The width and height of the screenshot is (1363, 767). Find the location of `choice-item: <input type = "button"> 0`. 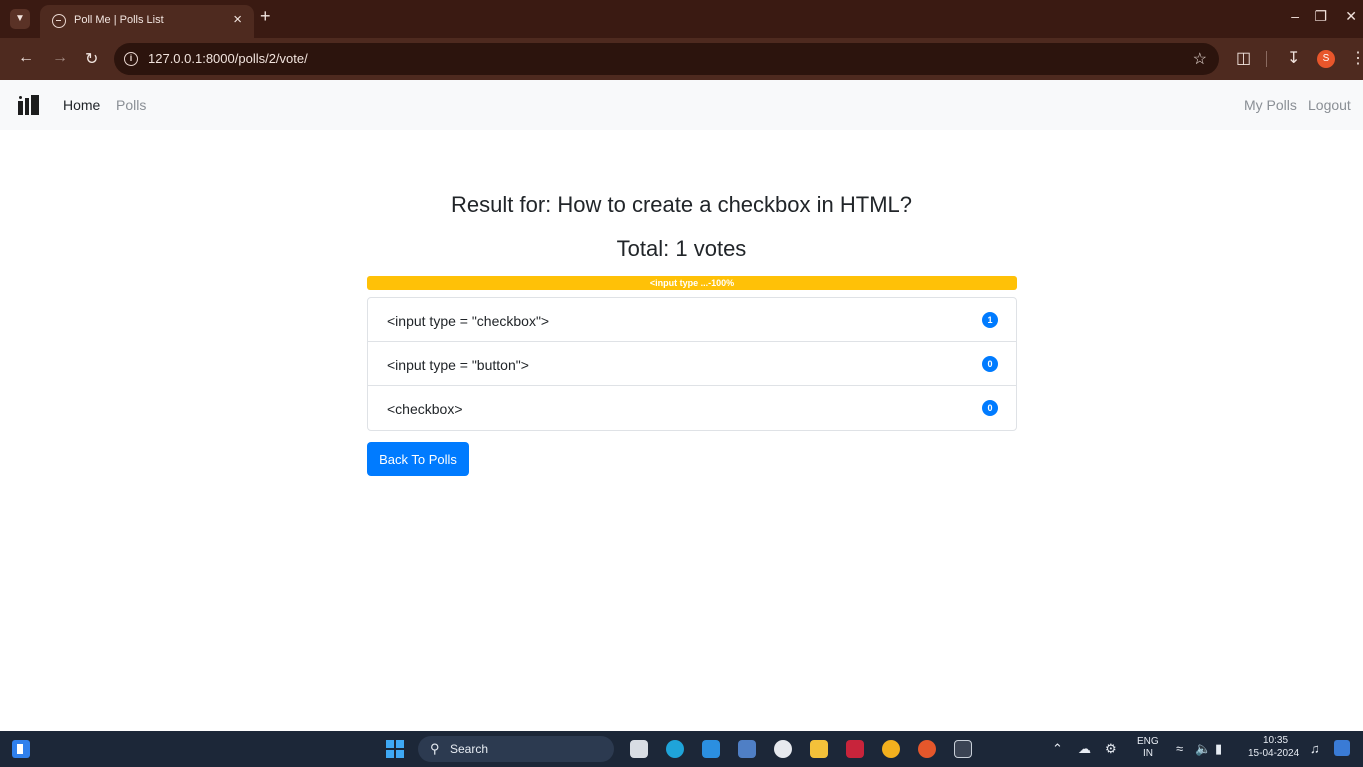

choice-item: <input type = "button"> 0 is located at coordinates (692, 364).